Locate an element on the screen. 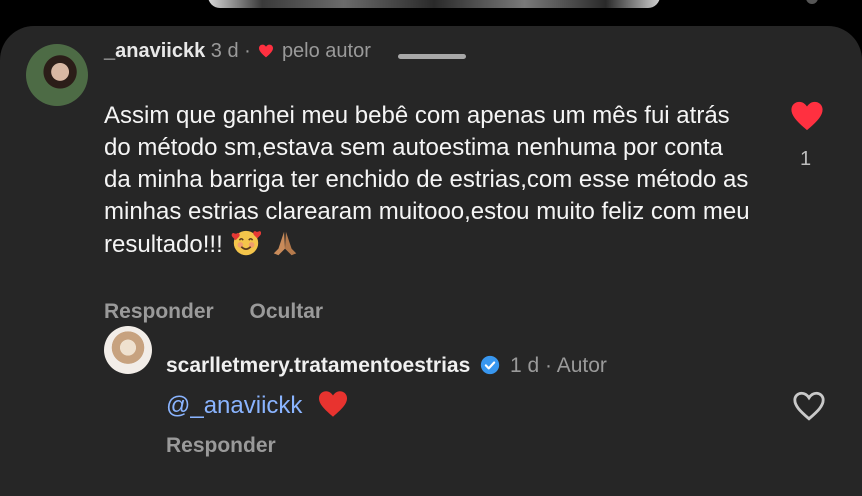 Image resolution: width=862 pixels, height=496 pixels. reply-mention: @_anaviickk is located at coordinates (234, 405).